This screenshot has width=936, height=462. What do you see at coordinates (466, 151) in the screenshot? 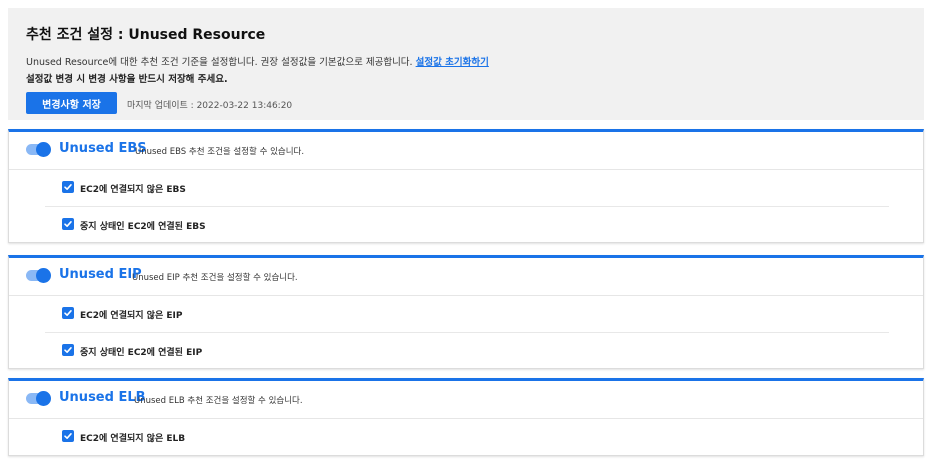
I see `section-header: Unused EBS Unused EBS 추천 조건을 설정할 수 있습니다.` at bounding box center [466, 151].